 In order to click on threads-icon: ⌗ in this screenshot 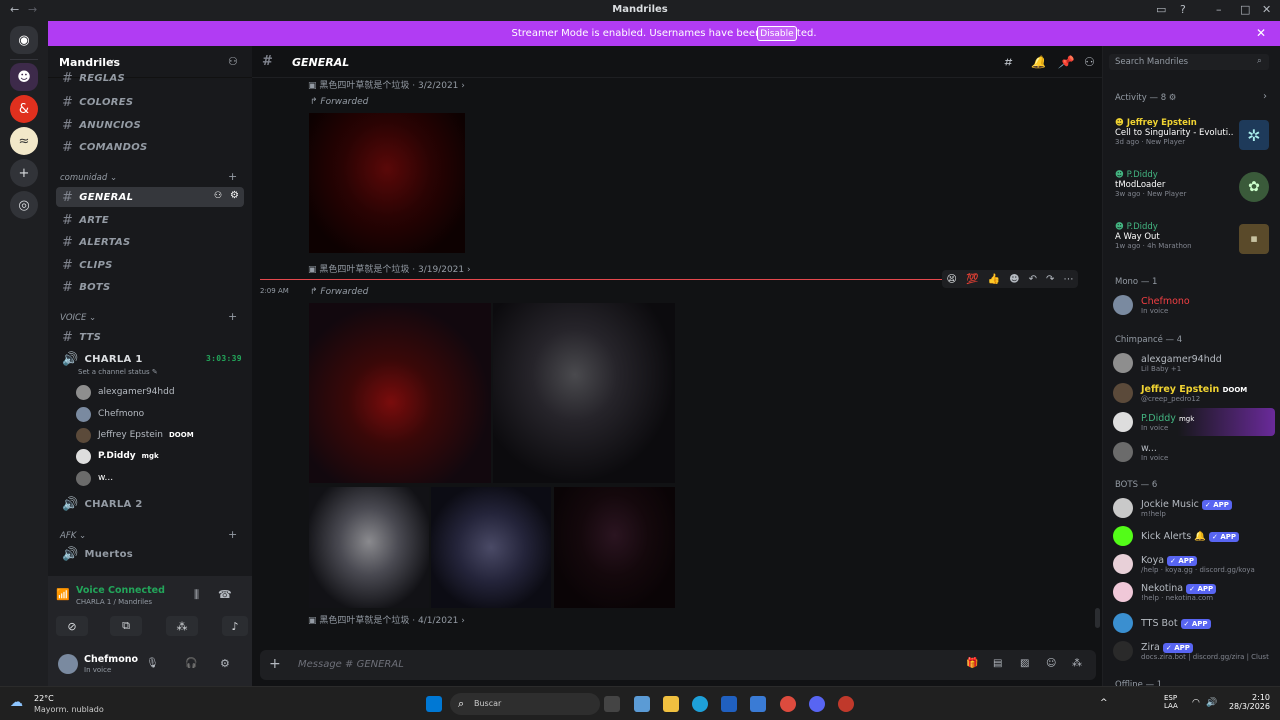, I will do `click(1007, 62)`.